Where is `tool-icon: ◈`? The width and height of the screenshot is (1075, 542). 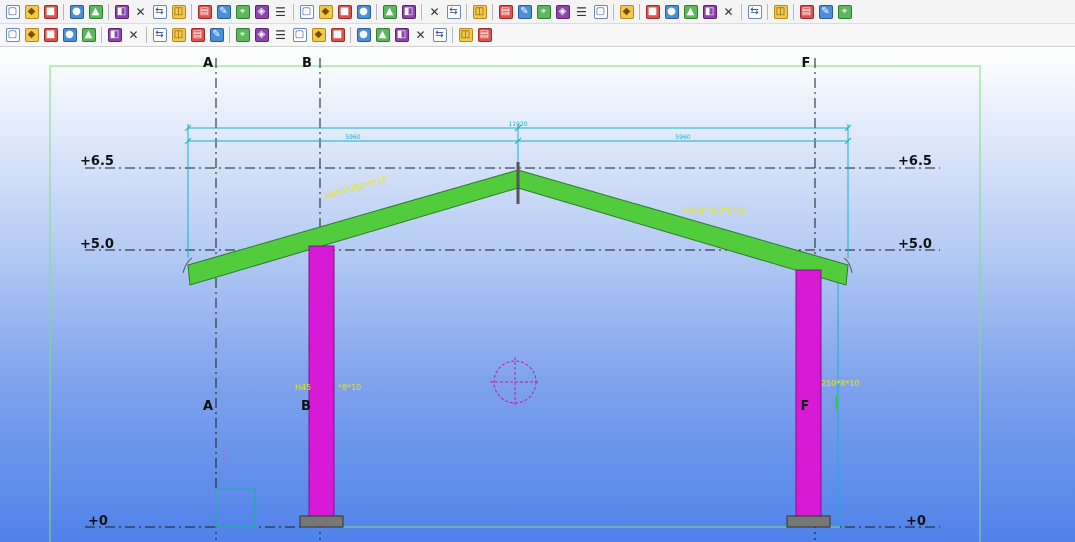
tool-icon: ◈ is located at coordinates (261, 35).